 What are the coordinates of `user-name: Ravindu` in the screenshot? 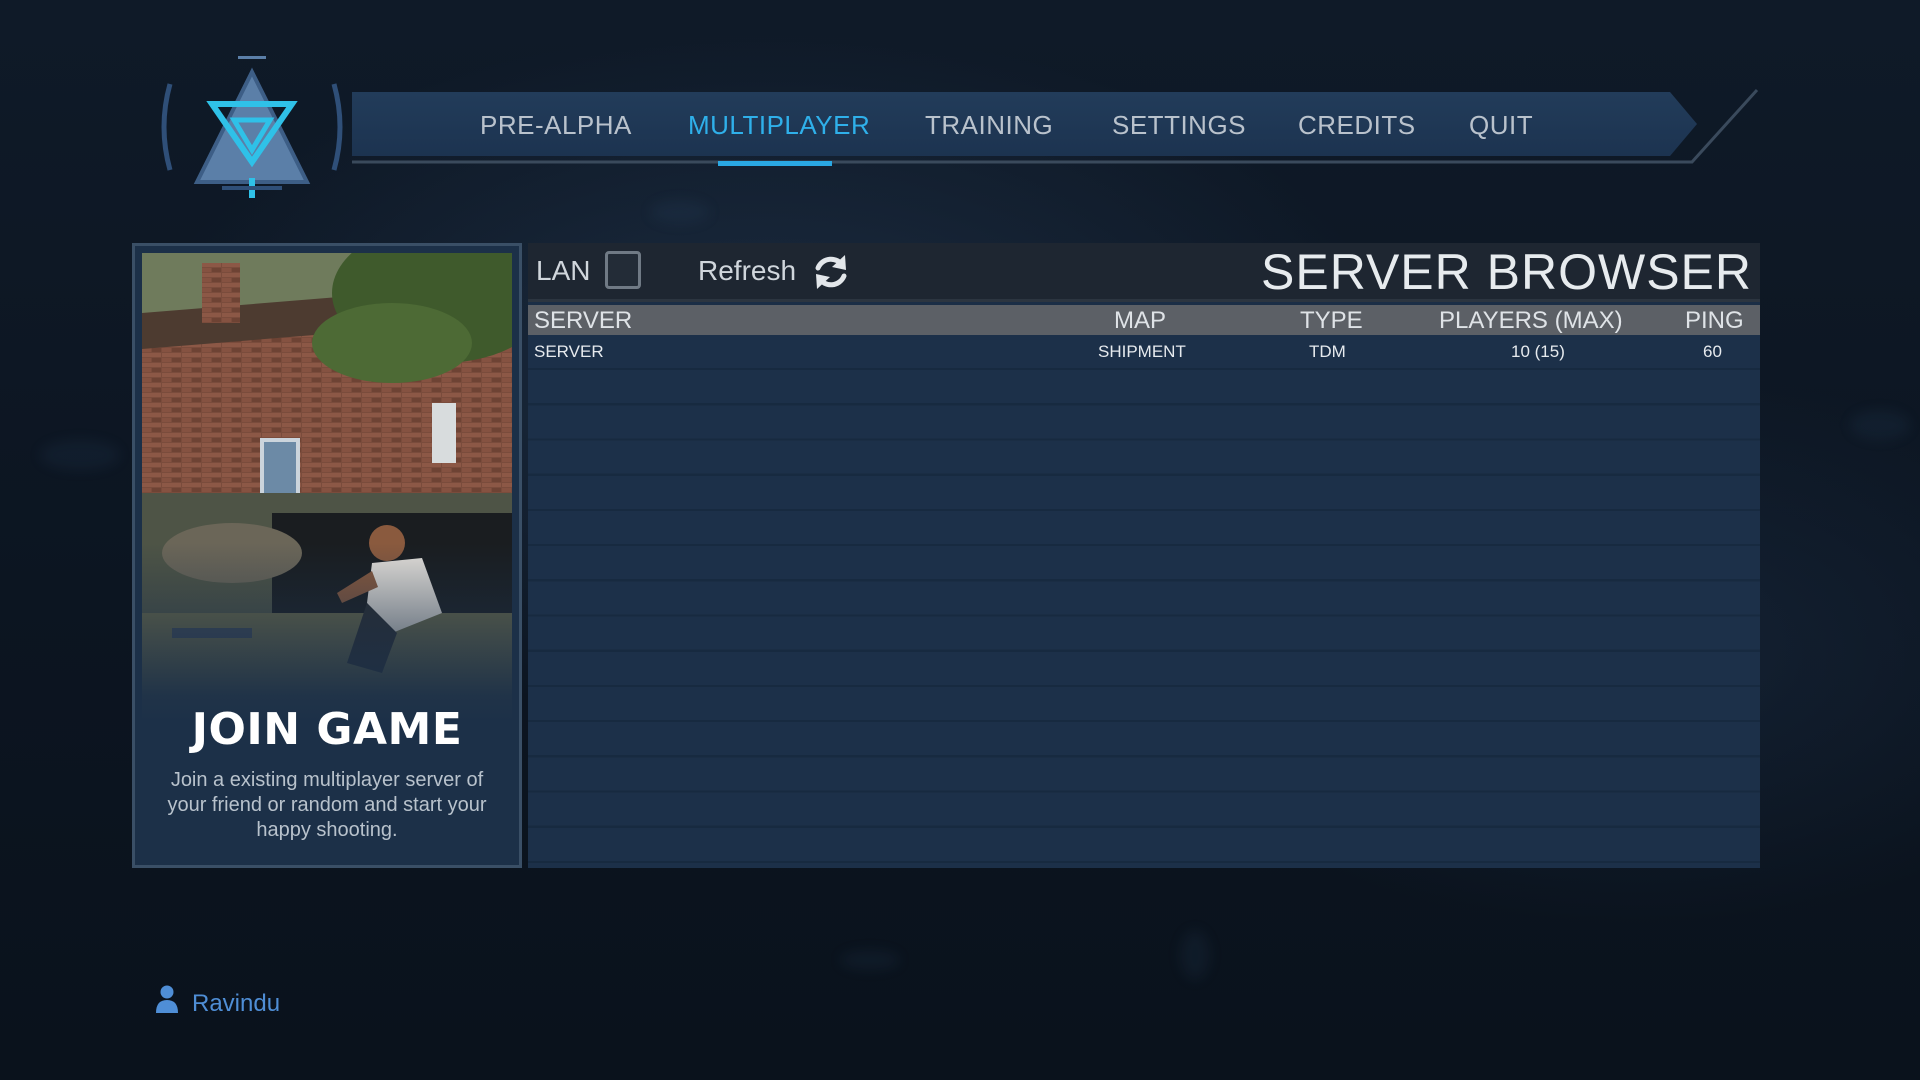 It's located at (236, 1003).